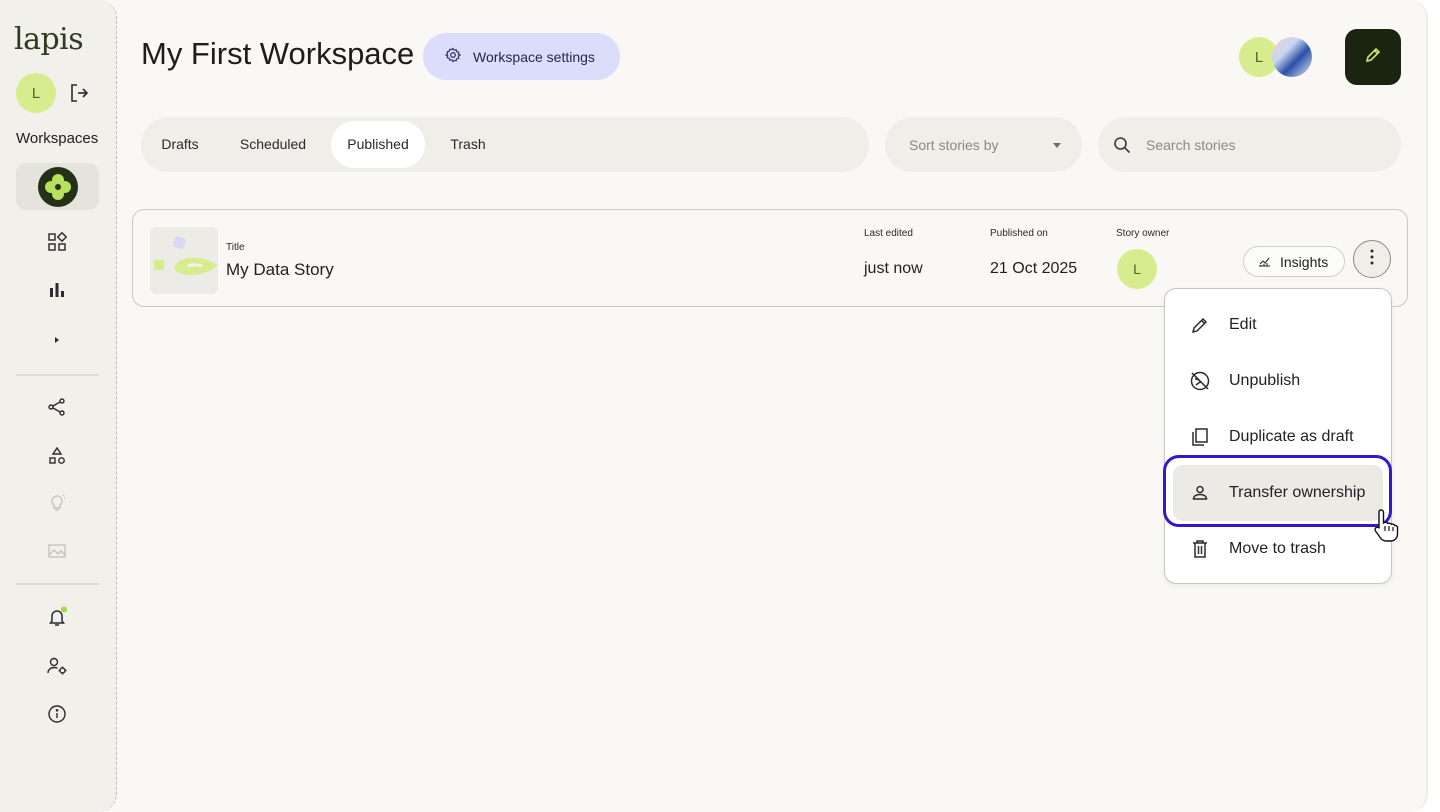 The width and height of the screenshot is (1440, 812). What do you see at coordinates (273, 144) in the screenshot?
I see `tab-scheduled: Scheduled` at bounding box center [273, 144].